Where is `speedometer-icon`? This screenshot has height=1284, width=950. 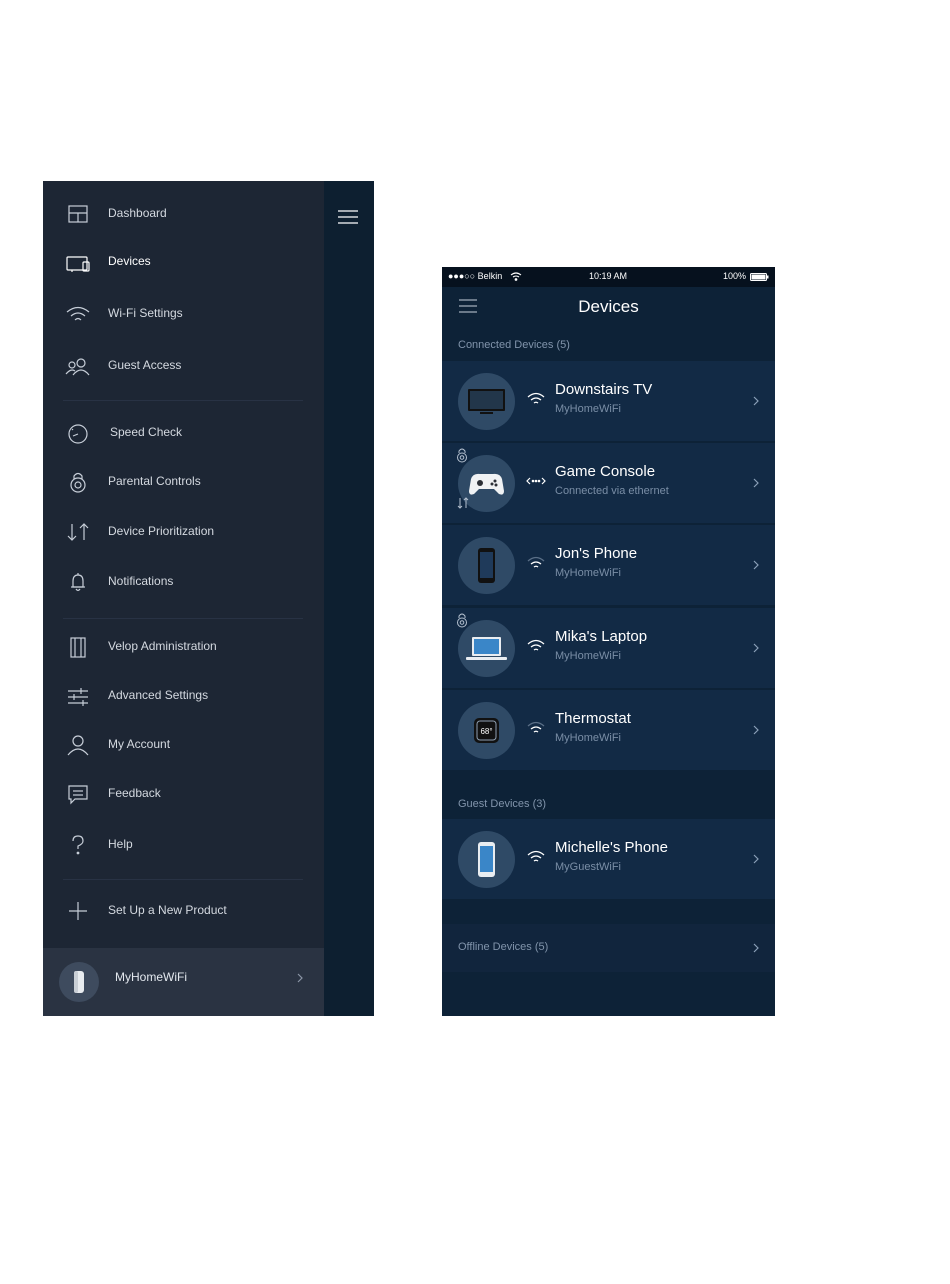 speedometer-icon is located at coordinates (78, 433).